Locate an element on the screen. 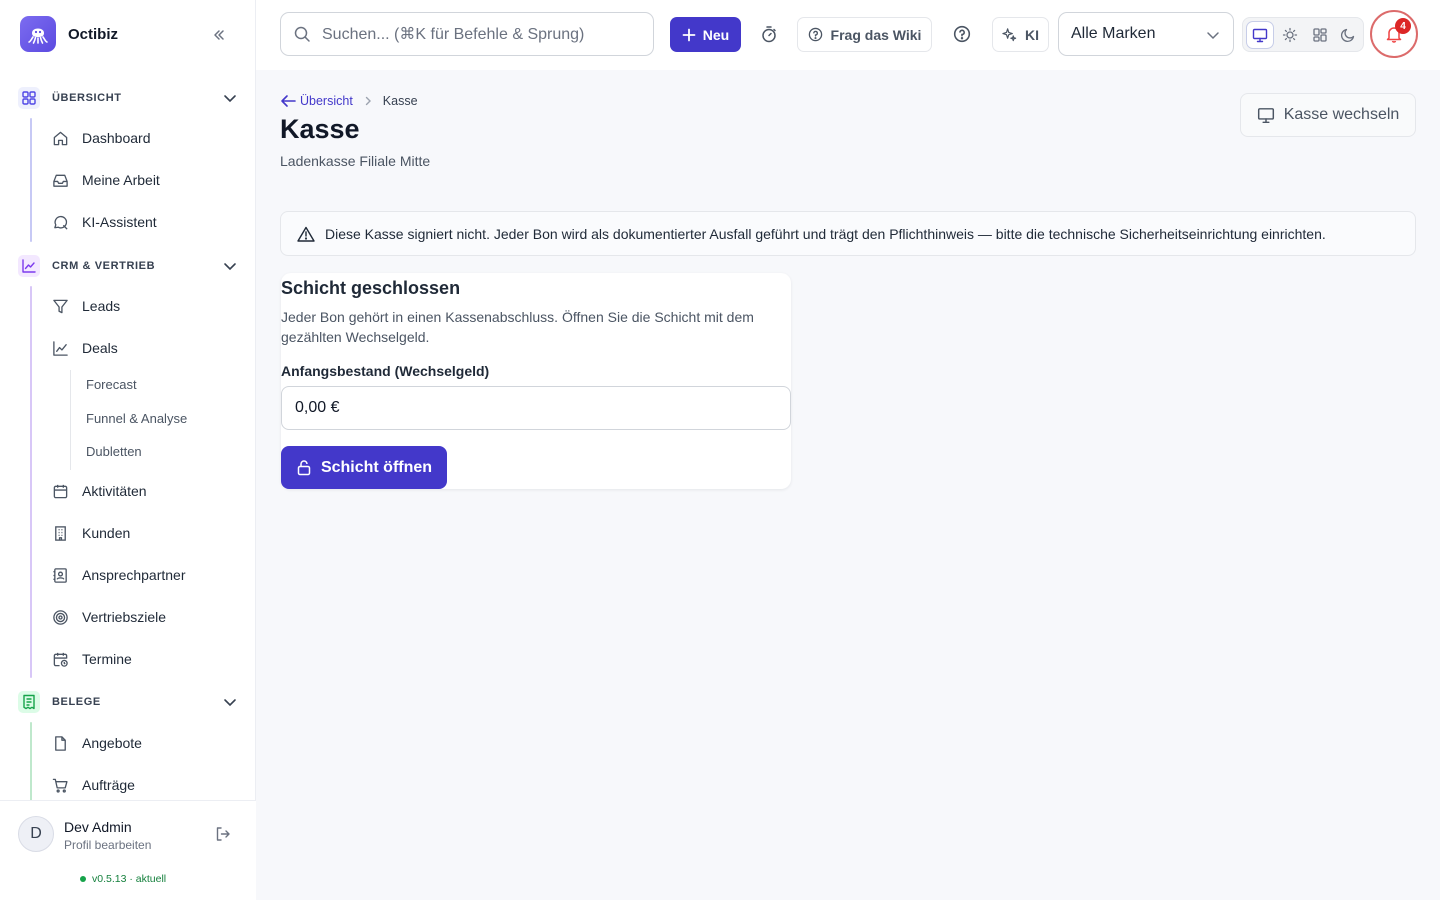 The image size is (1440, 900). notifications-button: 4 is located at coordinates (1394, 34).